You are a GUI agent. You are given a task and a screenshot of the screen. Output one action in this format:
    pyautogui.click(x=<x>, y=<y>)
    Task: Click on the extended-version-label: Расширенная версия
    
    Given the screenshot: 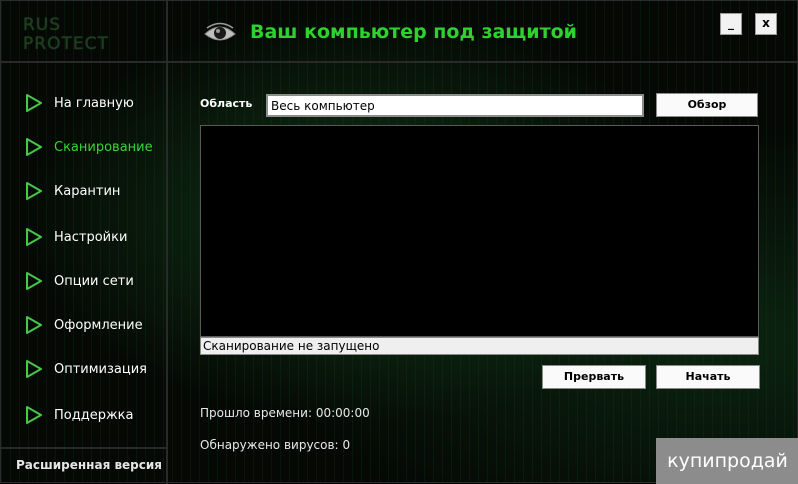 What is the action you would take?
    pyautogui.click(x=89, y=465)
    